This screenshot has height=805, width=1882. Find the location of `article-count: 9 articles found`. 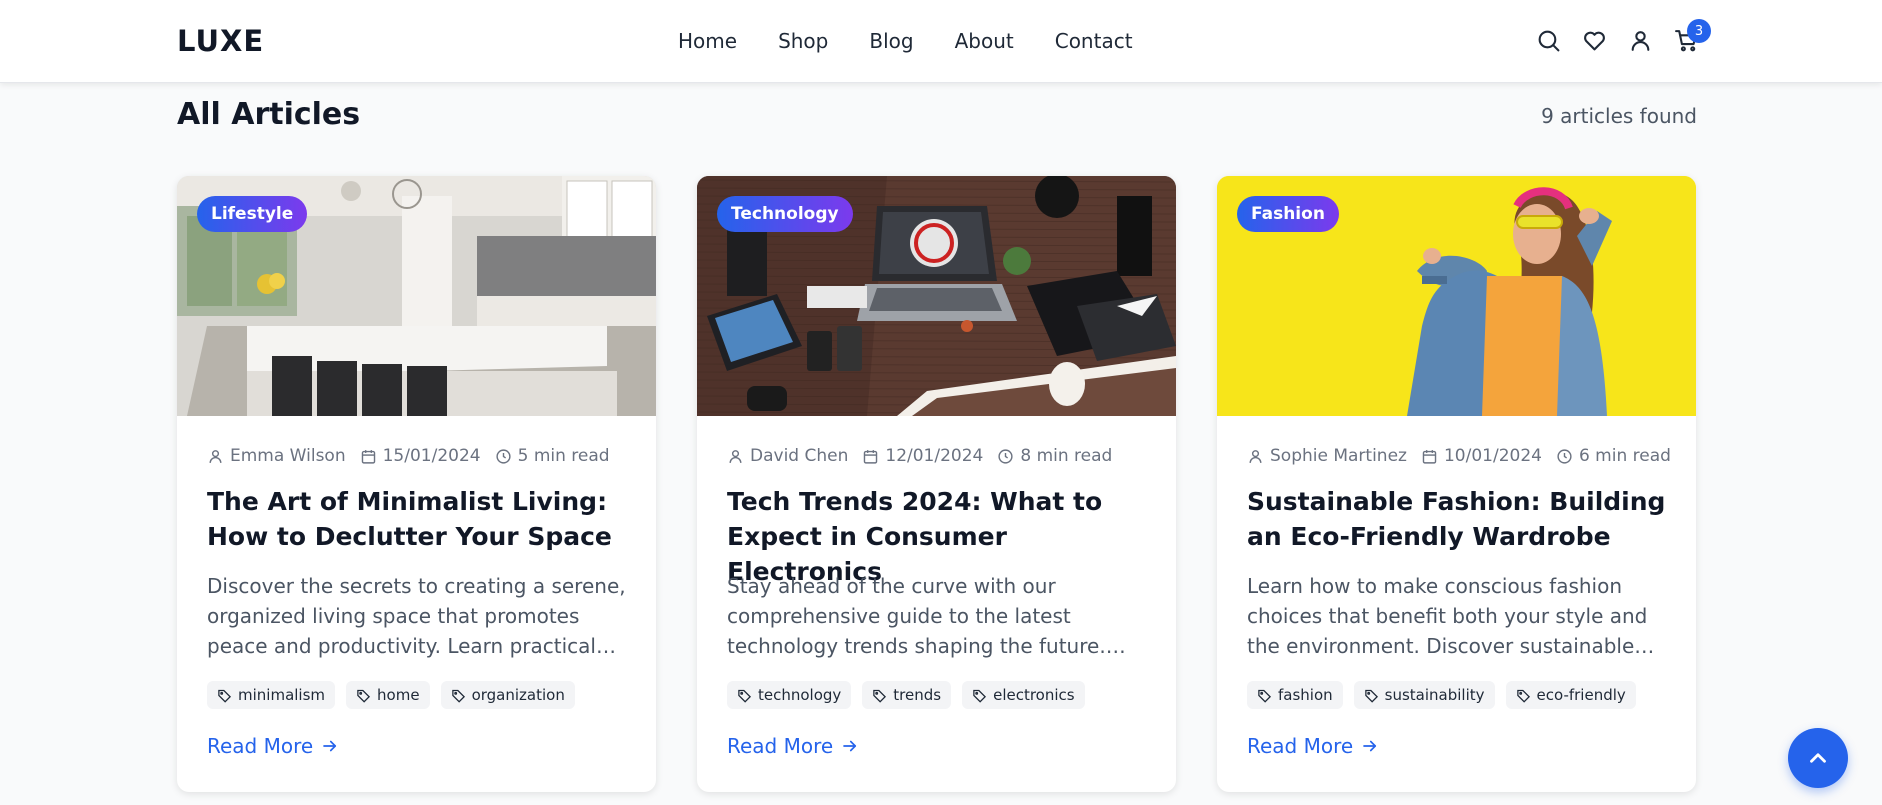

article-count: 9 articles found is located at coordinates (1619, 116).